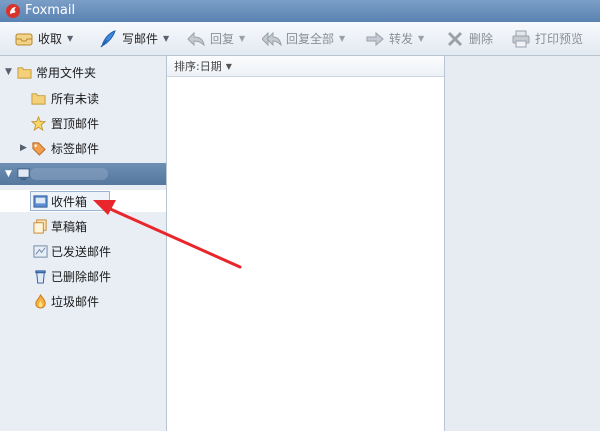 This screenshot has width=600, height=431. Describe the element at coordinates (40, 301) in the screenshot. I see `spam-flame-icon` at that location.